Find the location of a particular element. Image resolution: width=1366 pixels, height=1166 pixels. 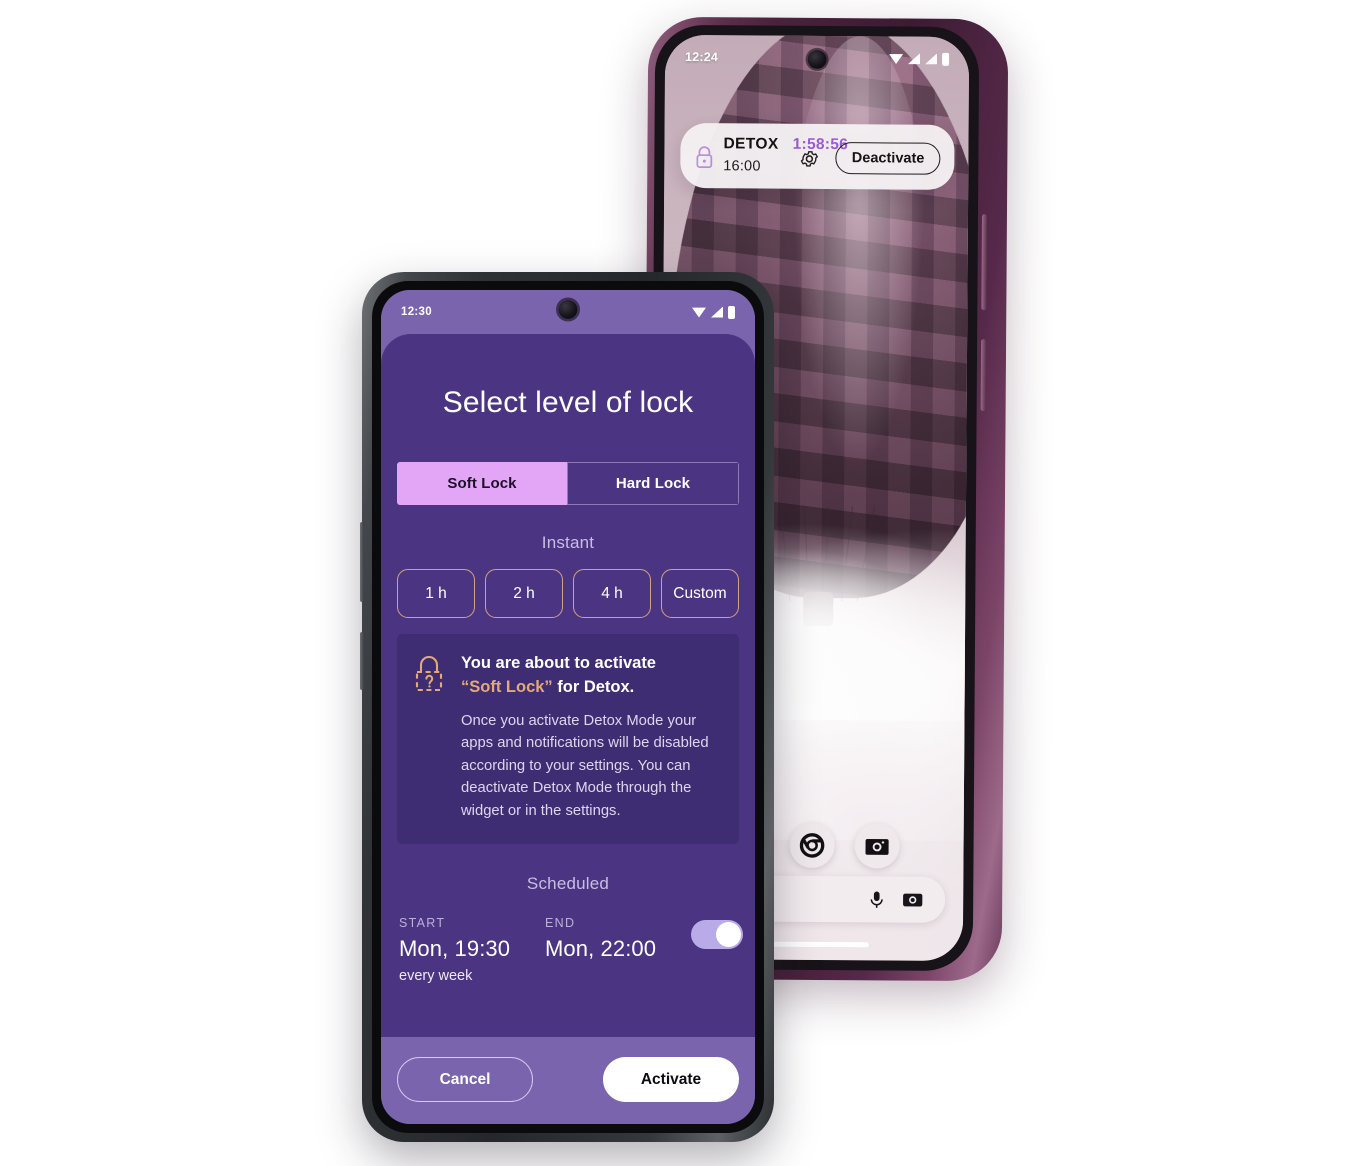

schedule-start-column: START Mon, 19:30 every week is located at coordinates (465, 950).